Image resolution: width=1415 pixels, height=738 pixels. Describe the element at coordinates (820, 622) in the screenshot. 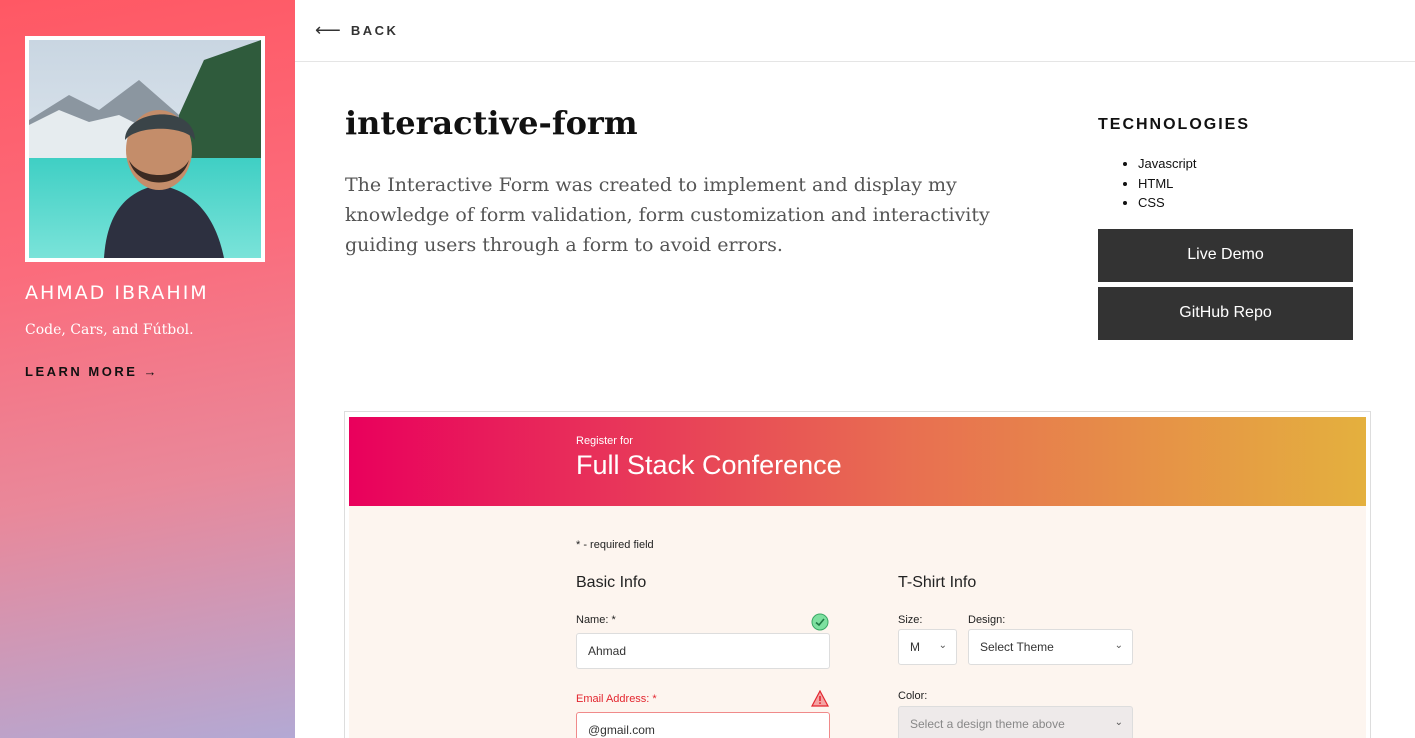

I see `check-circle-icon` at that location.